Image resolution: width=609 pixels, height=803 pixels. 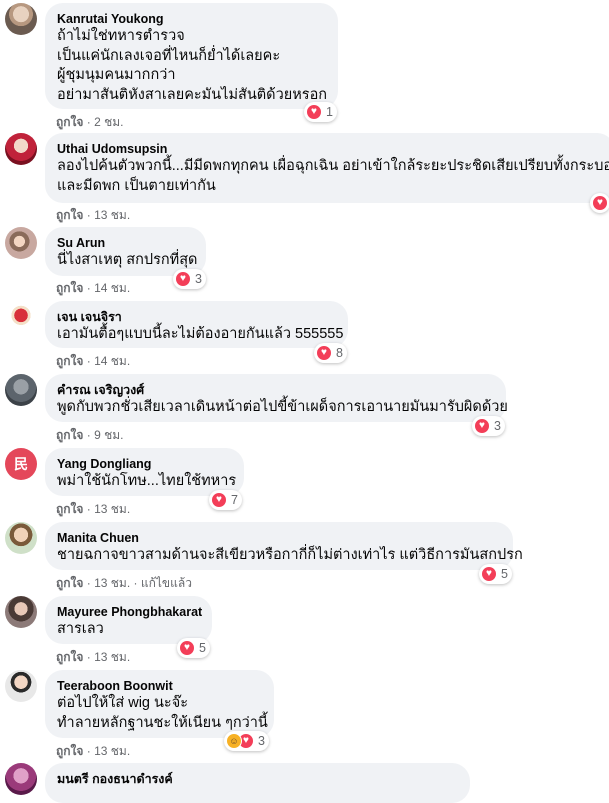 What do you see at coordinates (159, 686) in the screenshot?
I see `comment-author: Teeraboon Boonwit` at bounding box center [159, 686].